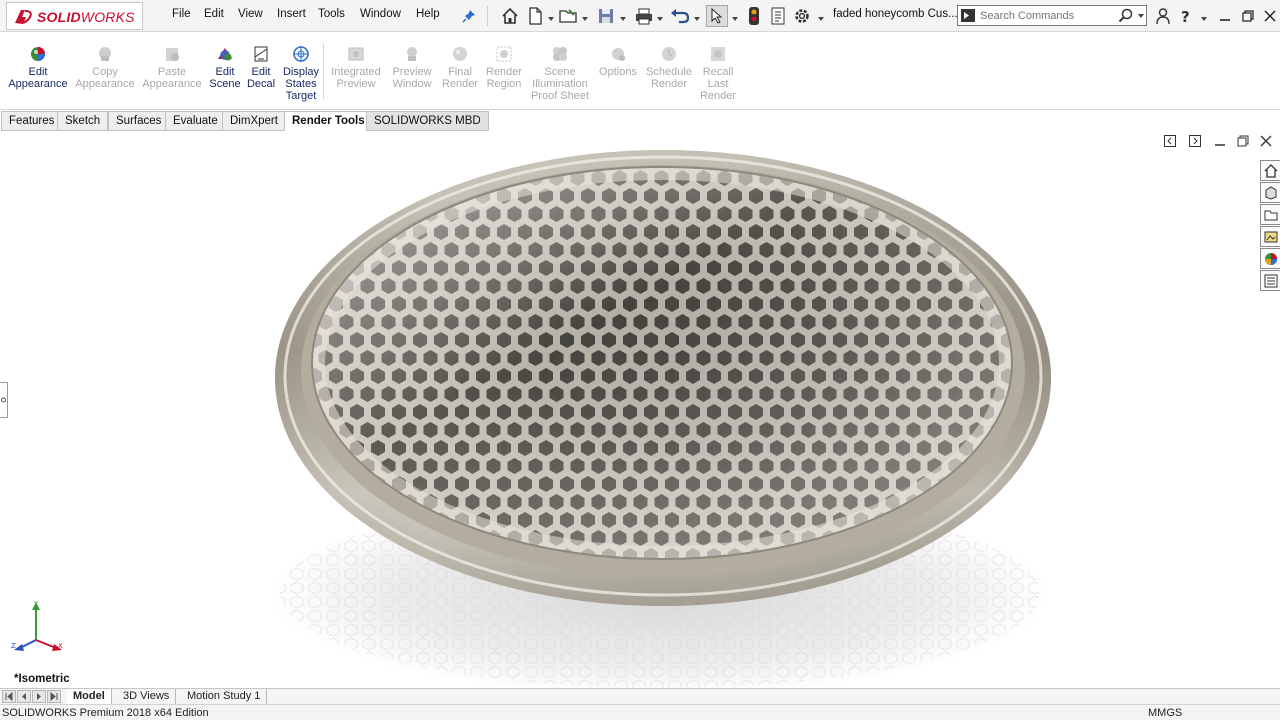 This screenshot has width=1280, height=720. What do you see at coordinates (250, 14) in the screenshot?
I see `menu-view: View` at bounding box center [250, 14].